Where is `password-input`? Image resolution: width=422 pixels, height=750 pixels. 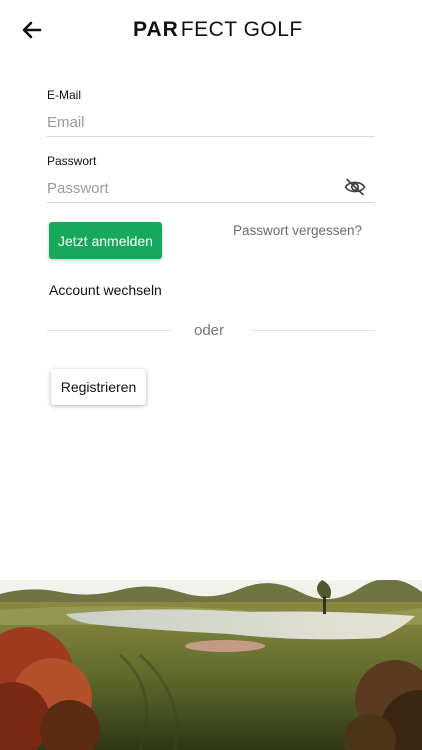 password-input is located at coordinates (211, 188).